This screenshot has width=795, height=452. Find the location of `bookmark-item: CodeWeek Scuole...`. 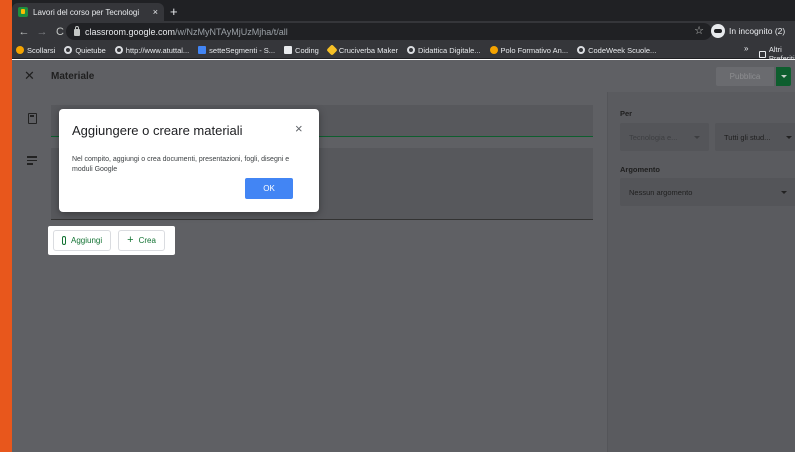

bookmark-item: CodeWeek Scuole... is located at coordinates (616, 50).